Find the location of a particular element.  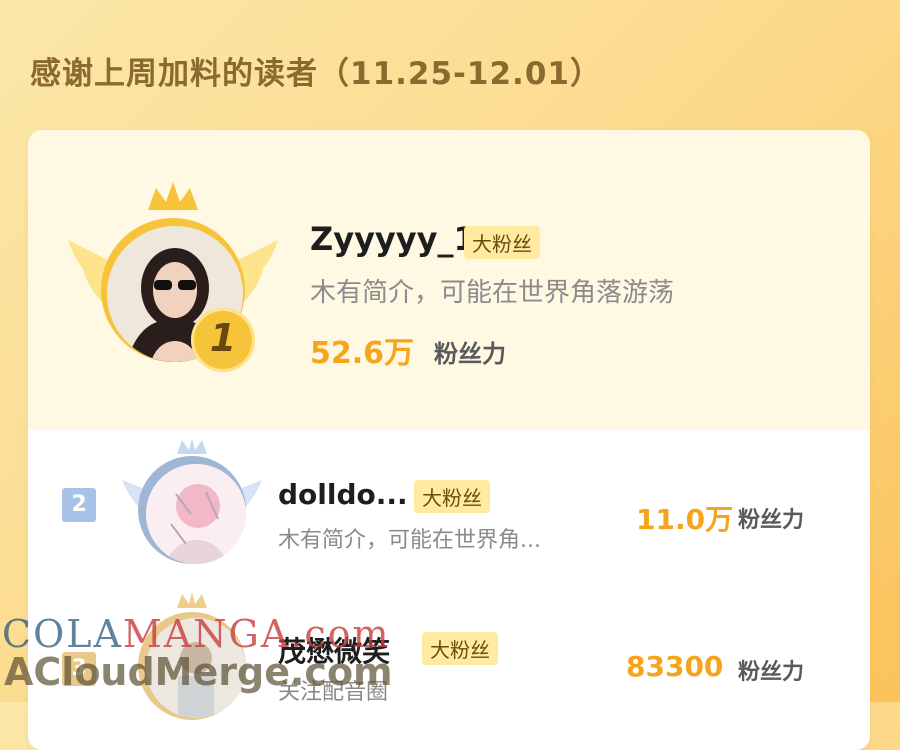

rank-1-medal: 1 is located at coordinates (223, 340).